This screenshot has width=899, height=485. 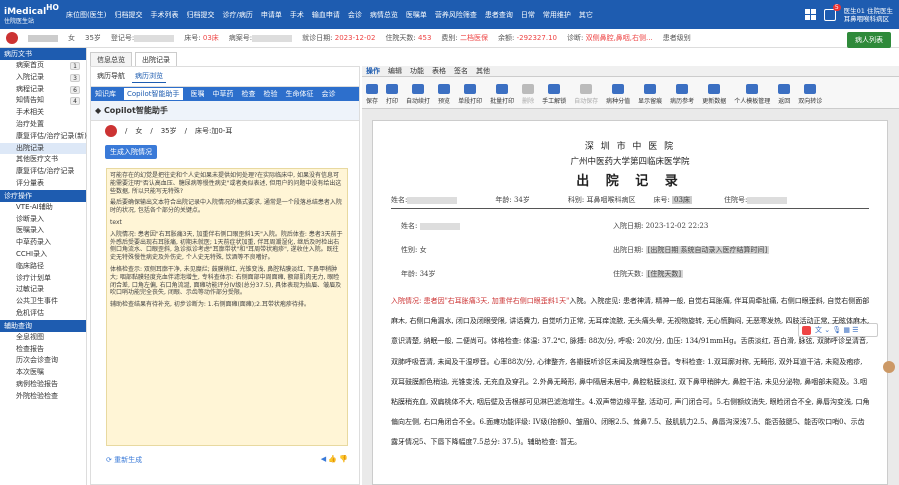 I want to click on sidebar-item: 诊断录入, so click(x=43, y=220).